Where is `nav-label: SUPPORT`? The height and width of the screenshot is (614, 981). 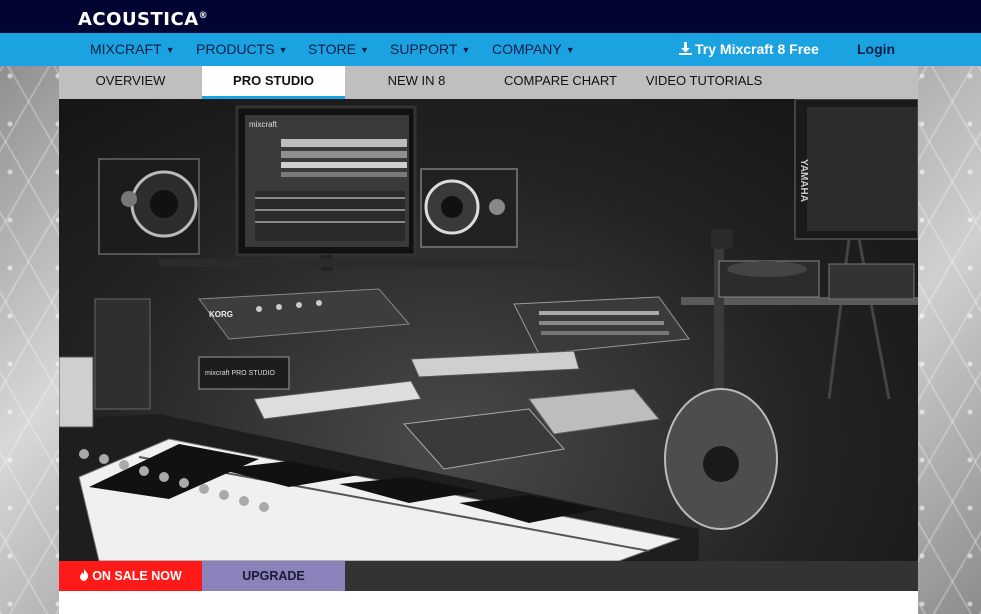
nav-label: SUPPORT is located at coordinates (424, 49).